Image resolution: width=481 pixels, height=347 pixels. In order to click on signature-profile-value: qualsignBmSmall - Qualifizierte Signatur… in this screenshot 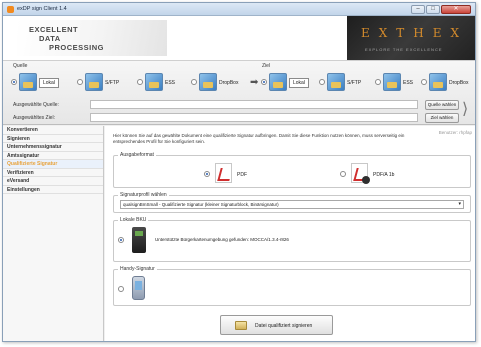, I will do `click(201, 204)`.